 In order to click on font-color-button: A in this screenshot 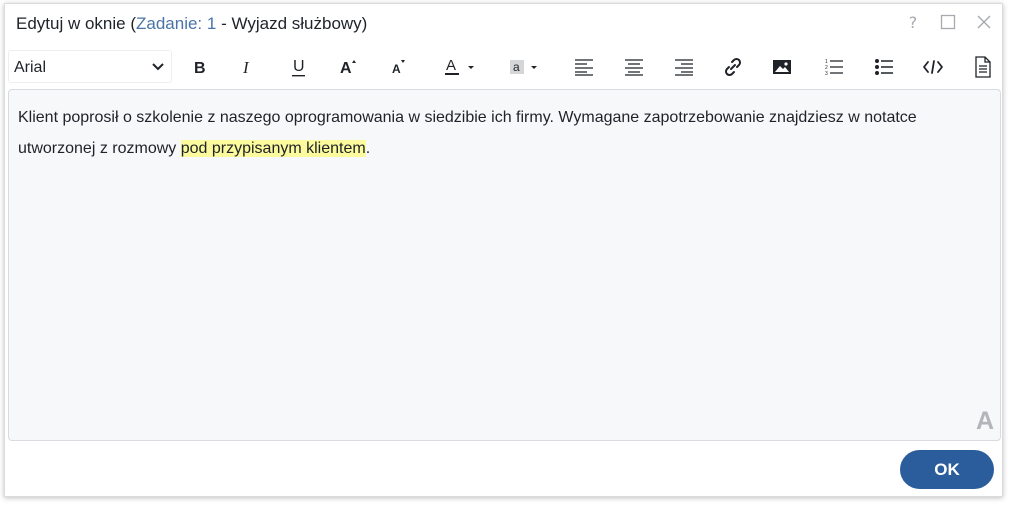, I will do `click(459, 66)`.